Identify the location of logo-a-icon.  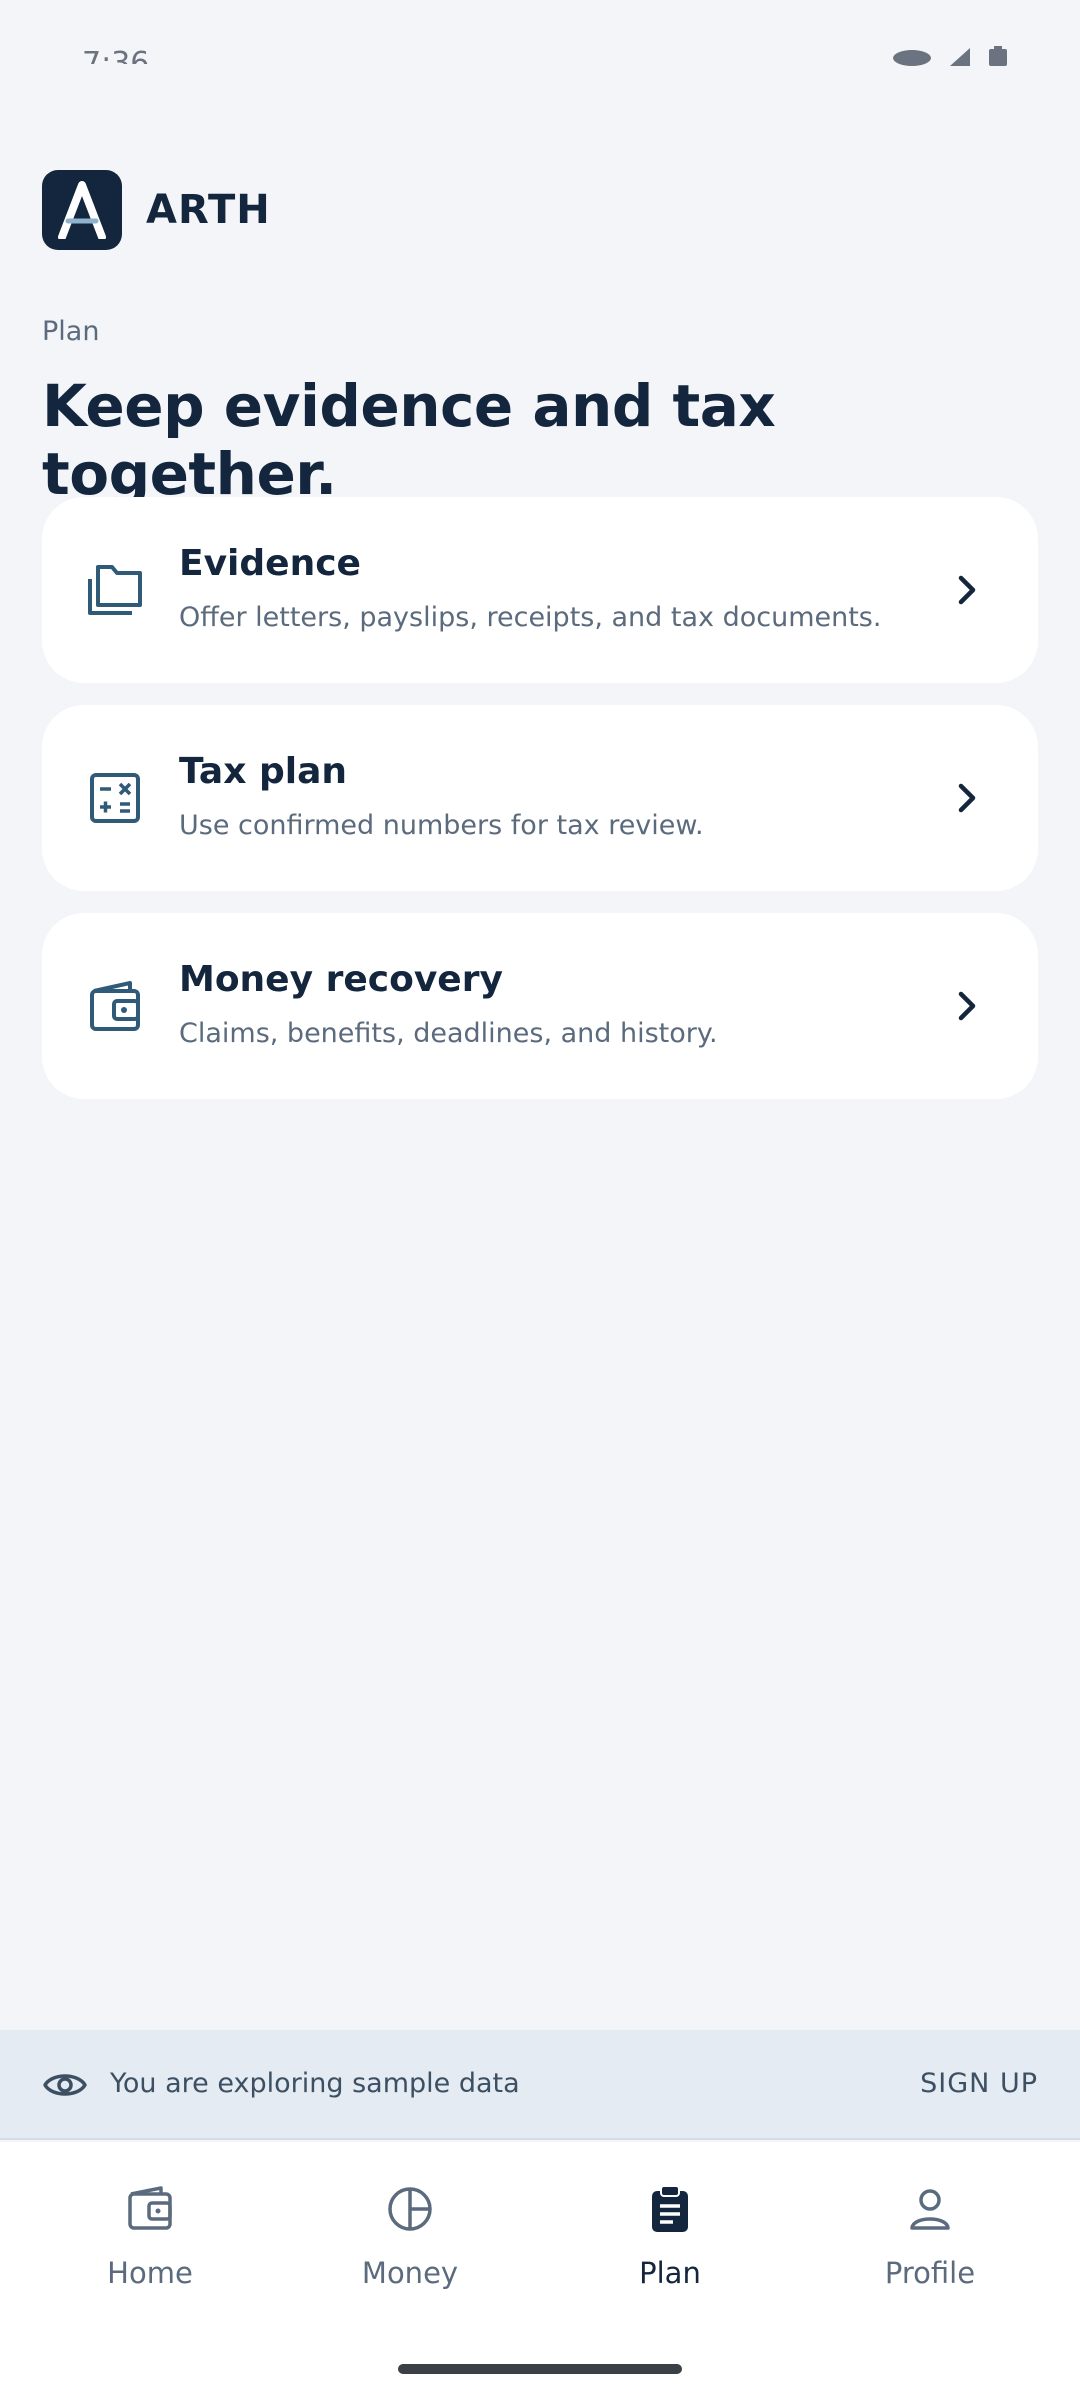
(82, 210).